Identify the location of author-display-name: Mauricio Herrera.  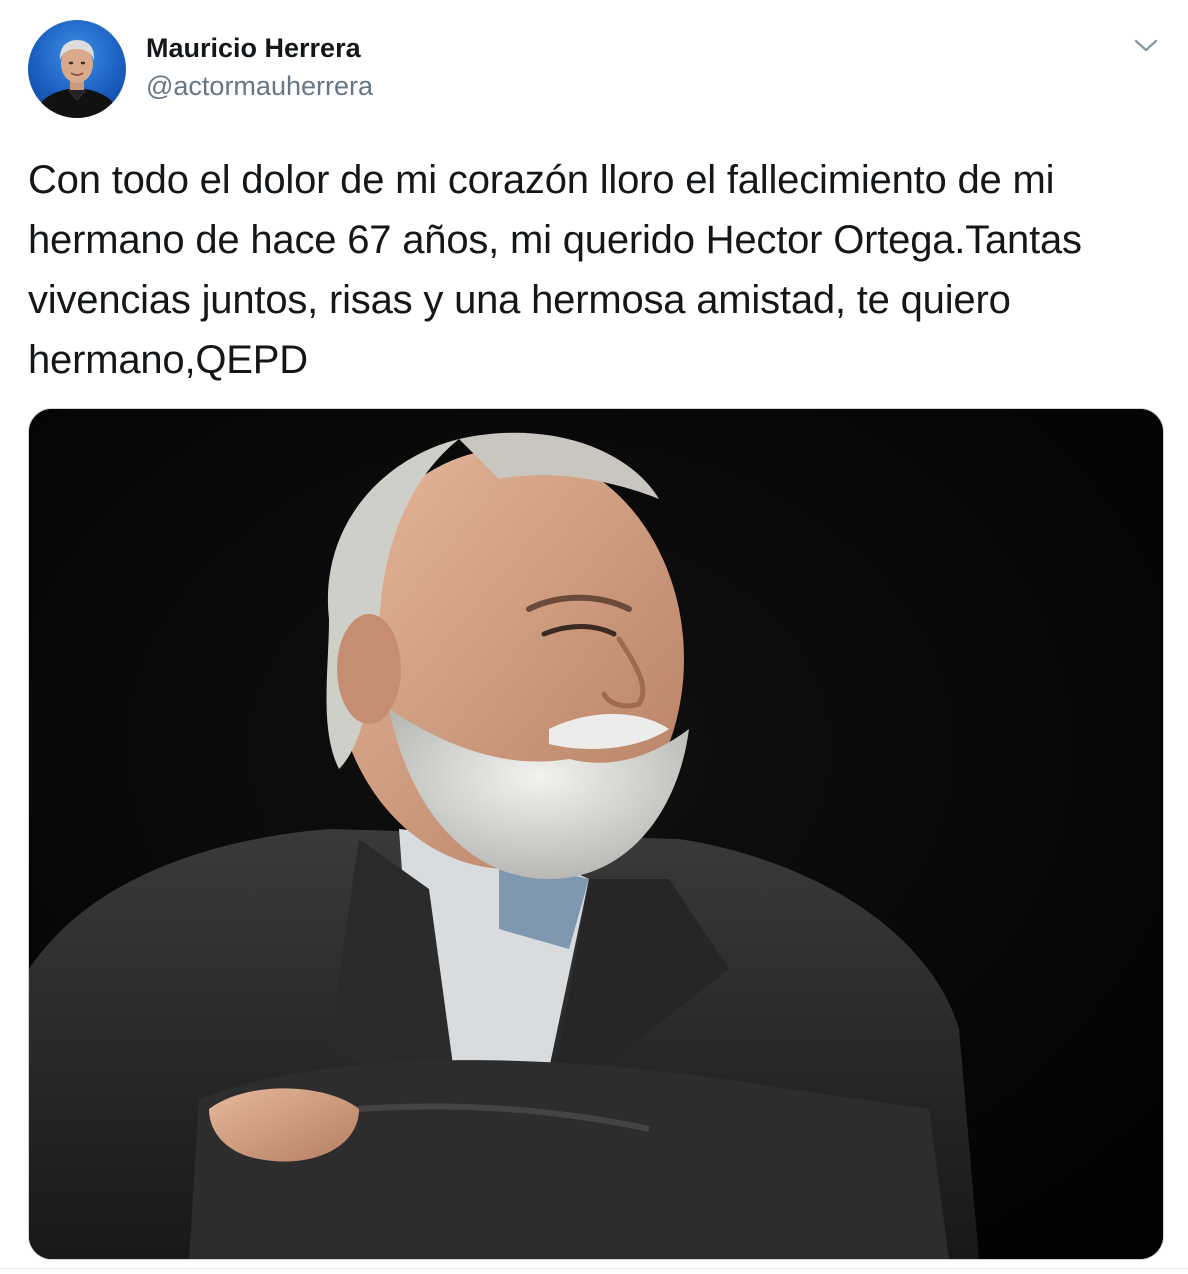
(259, 48).